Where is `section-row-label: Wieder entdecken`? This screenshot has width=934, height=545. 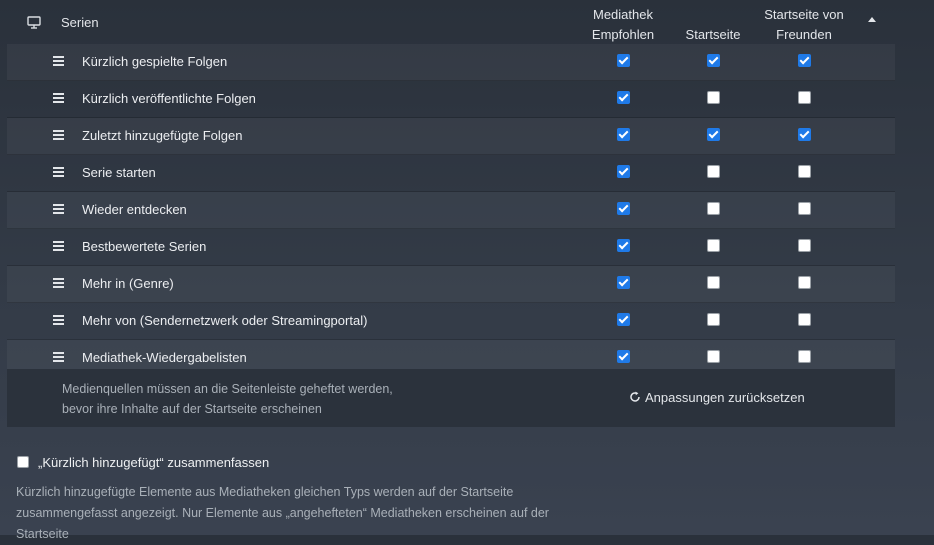 section-row-label: Wieder entdecken is located at coordinates (134, 209).